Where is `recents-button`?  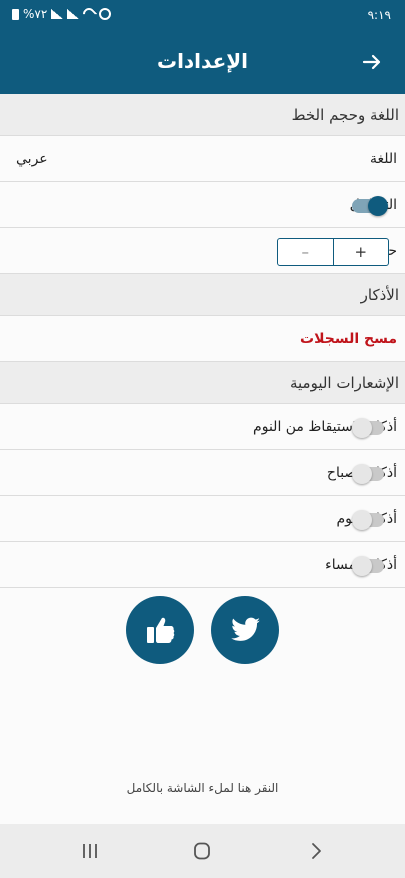 recents-button is located at coordinates (90, 851).